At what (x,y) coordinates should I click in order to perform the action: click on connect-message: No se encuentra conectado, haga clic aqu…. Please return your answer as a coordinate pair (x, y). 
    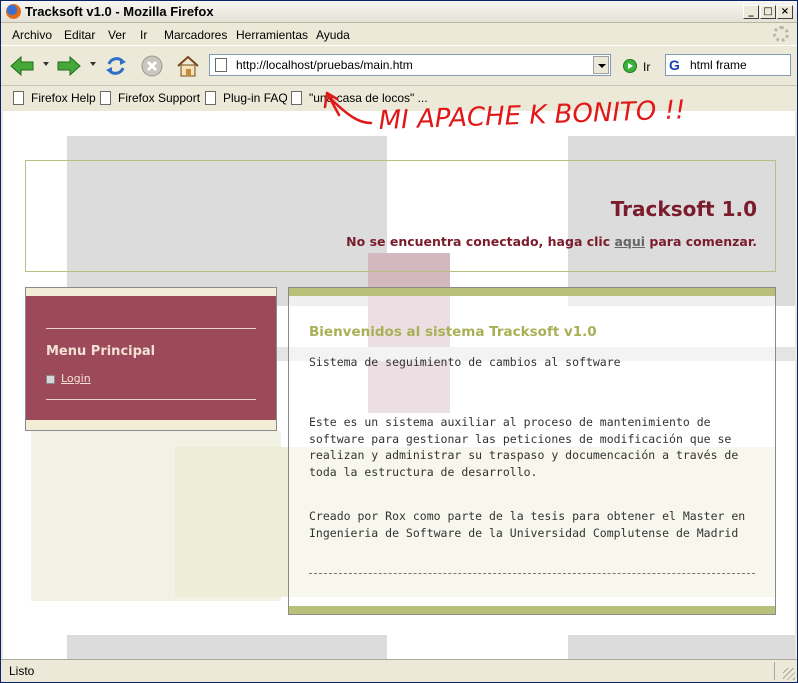
    Looking at the image, I should click on (551, 241).